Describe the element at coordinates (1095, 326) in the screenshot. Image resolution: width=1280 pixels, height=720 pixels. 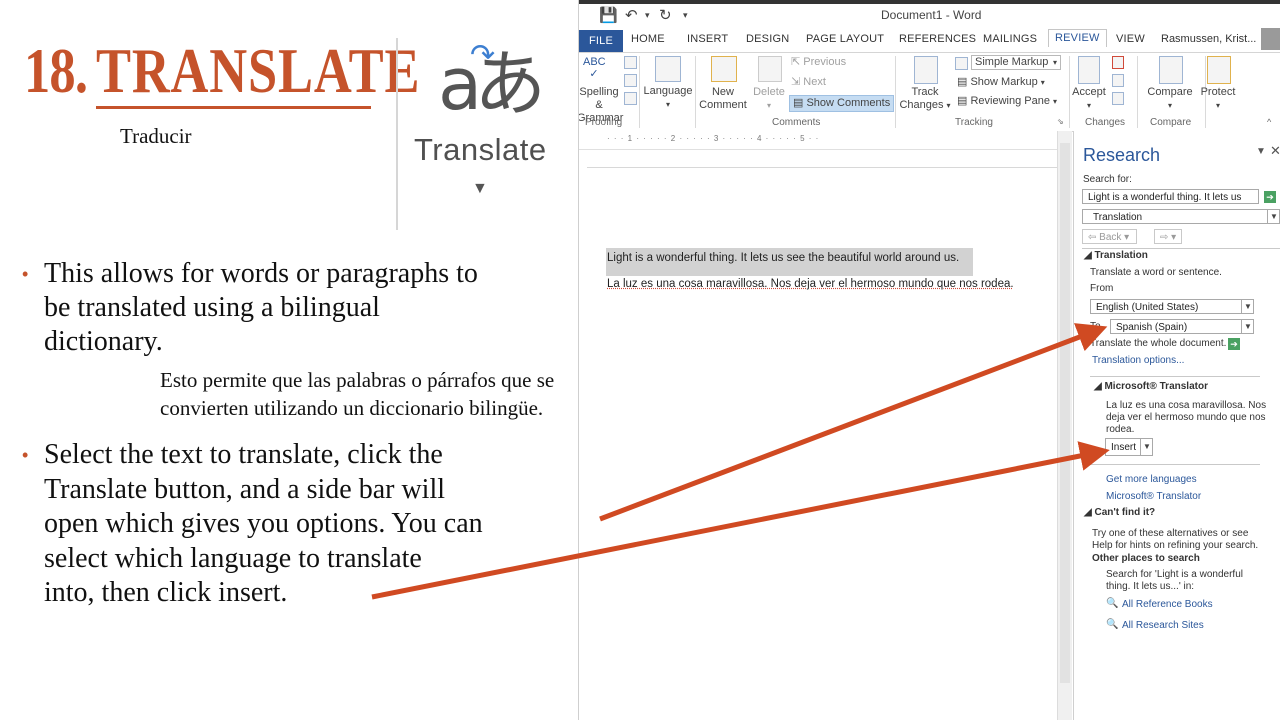
I see `to-label: To` at that location.